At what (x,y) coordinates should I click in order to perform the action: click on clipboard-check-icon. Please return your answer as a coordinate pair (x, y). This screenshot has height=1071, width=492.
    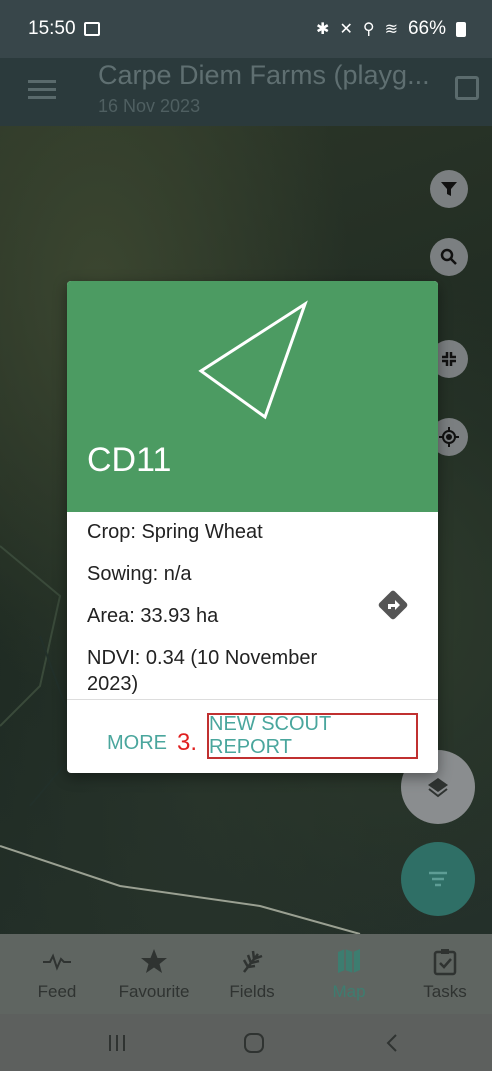
    Looking at the image, I should click on (445, 962).